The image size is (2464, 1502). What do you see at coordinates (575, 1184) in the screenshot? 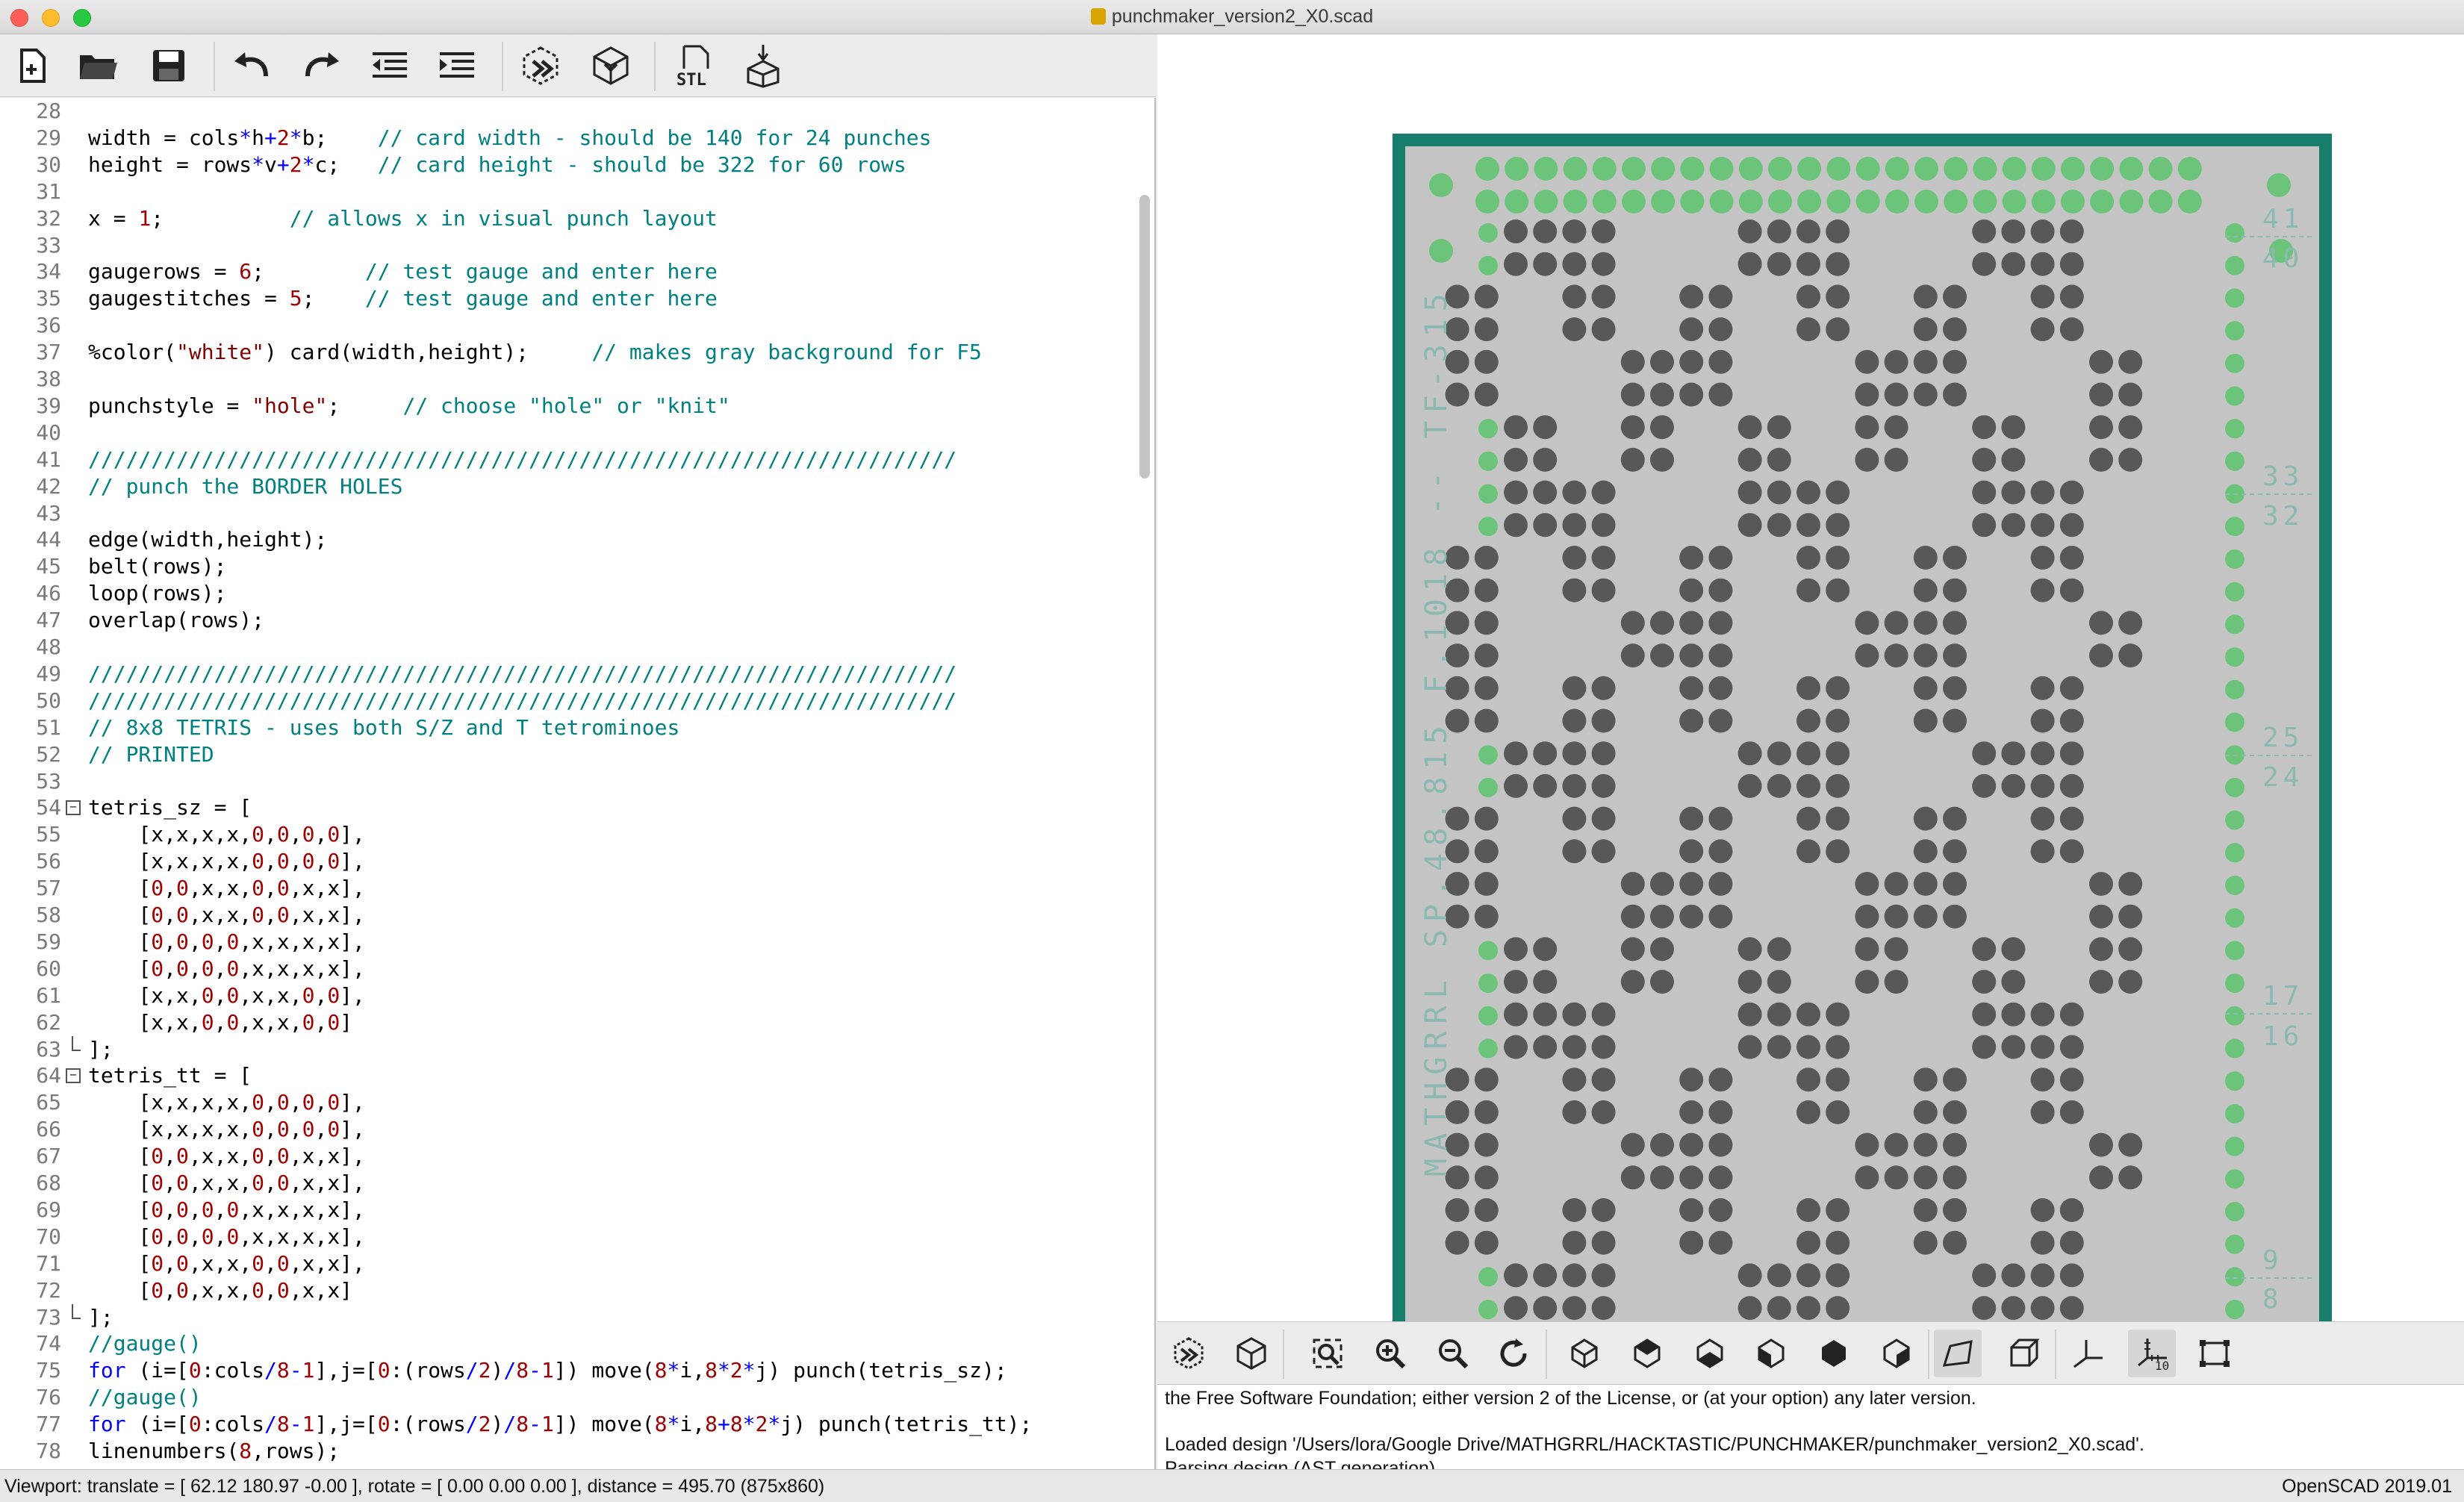
I see `code-line: 68 [0,0,x,x,0,0,x,x],` at bounding box center [575, 1184].